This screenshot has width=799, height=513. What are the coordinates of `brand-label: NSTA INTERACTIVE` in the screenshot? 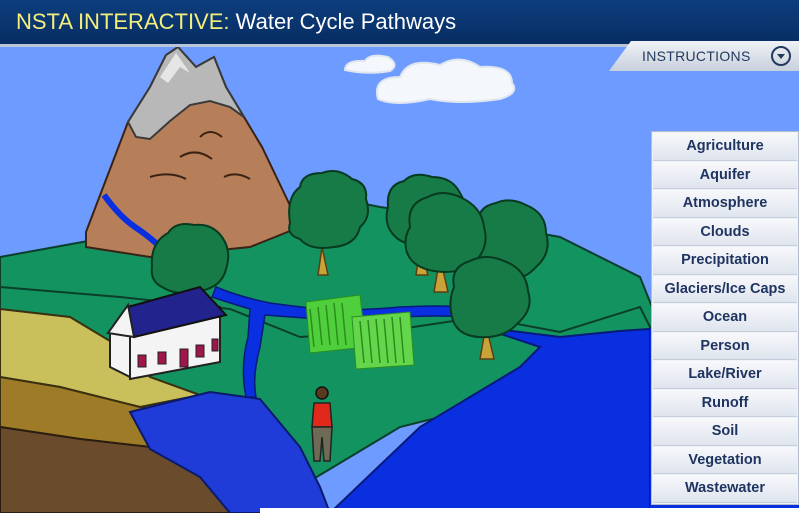 It's located at (120, 21).